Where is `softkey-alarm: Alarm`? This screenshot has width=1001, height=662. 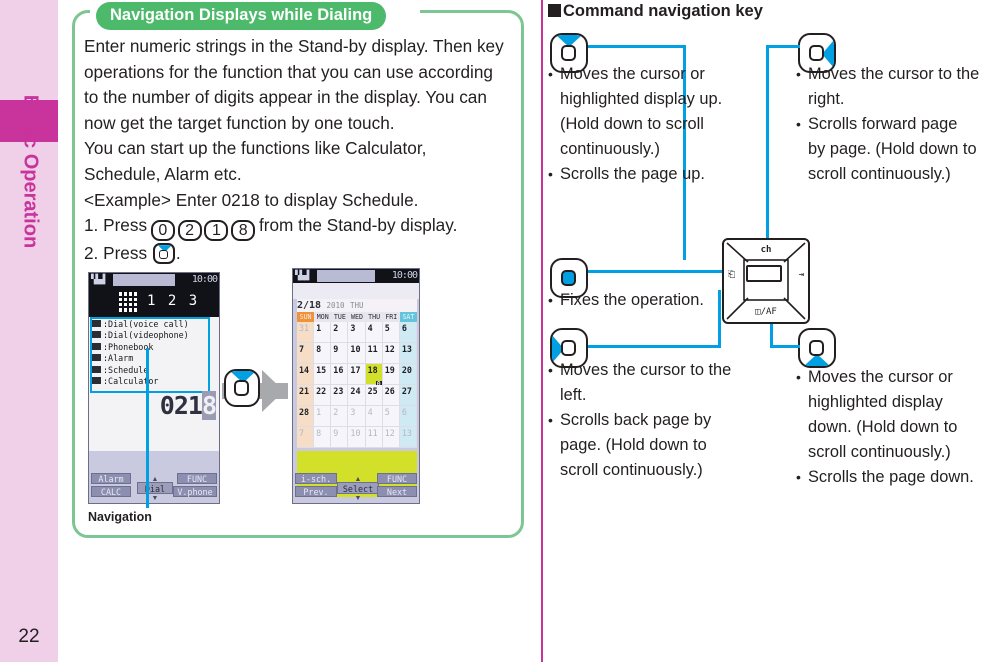
softkey-alarm: Alarm is located at coordinates (111, 478).